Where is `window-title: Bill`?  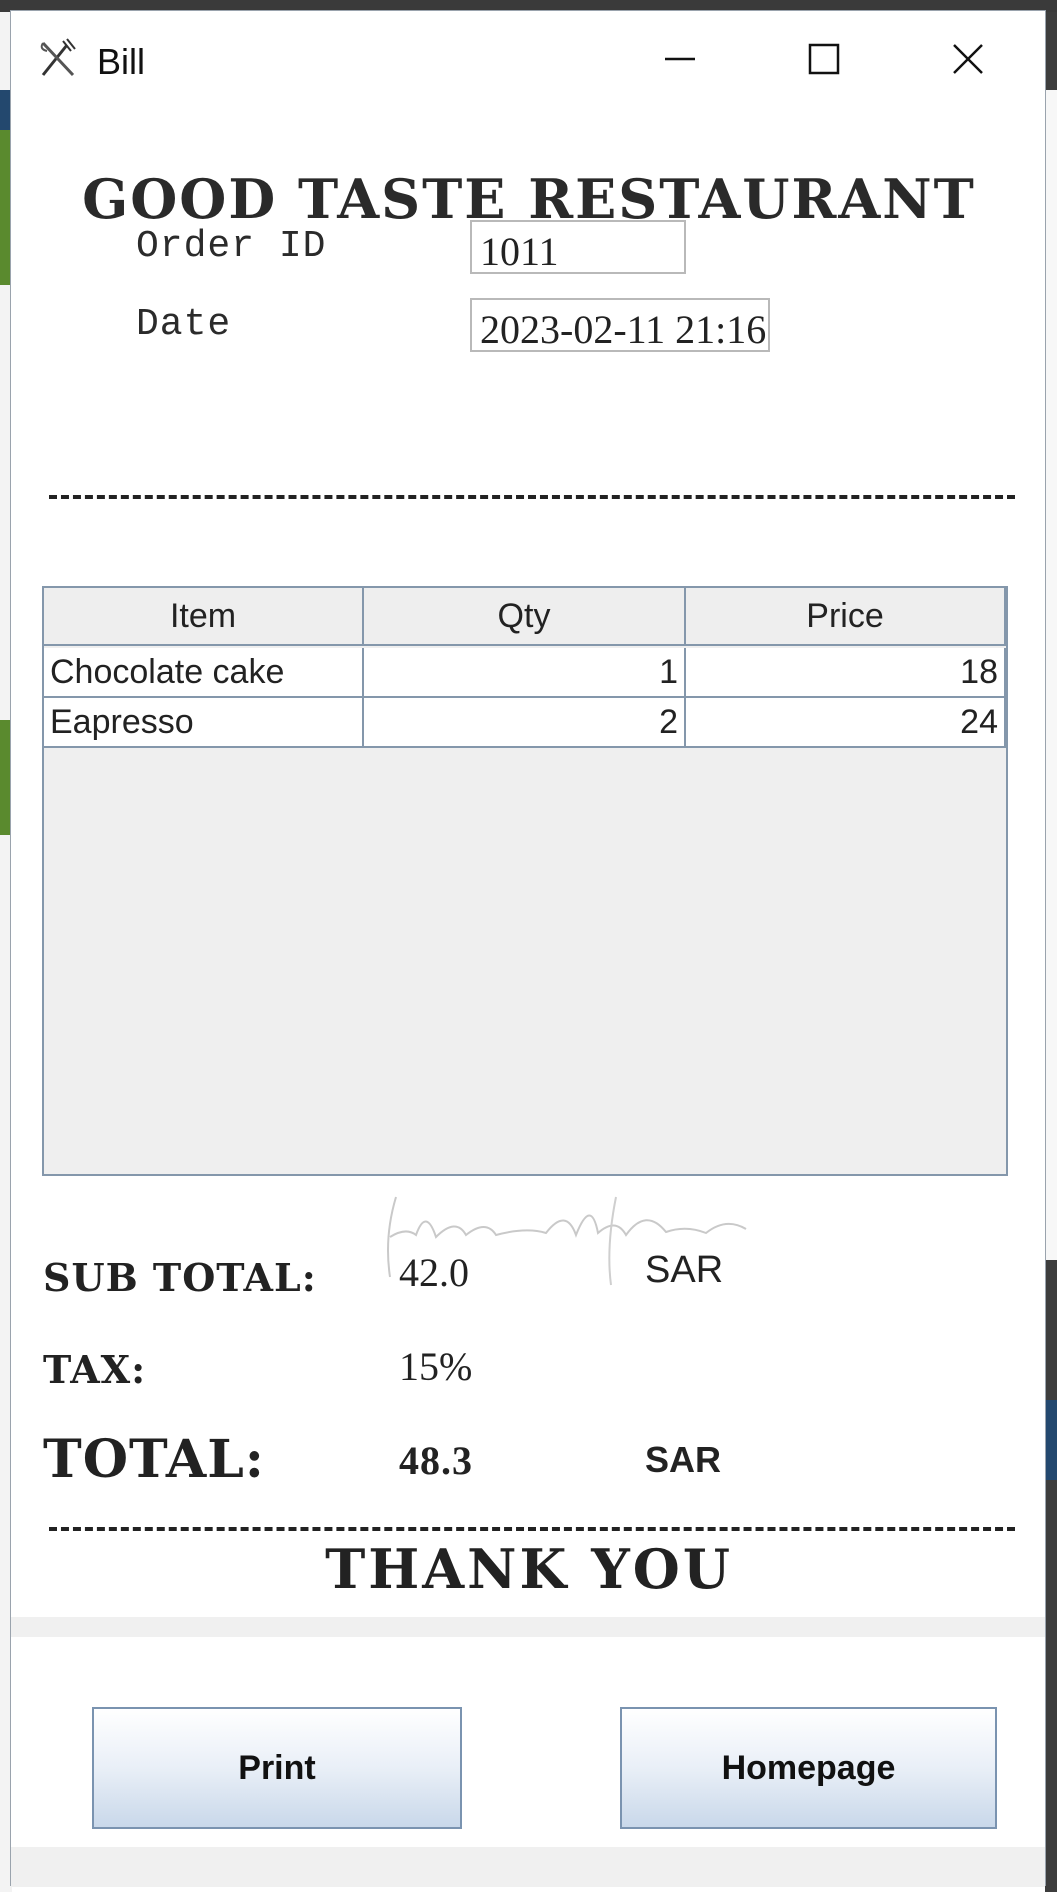
window-title: Bill is located at coordinates (121, 61).